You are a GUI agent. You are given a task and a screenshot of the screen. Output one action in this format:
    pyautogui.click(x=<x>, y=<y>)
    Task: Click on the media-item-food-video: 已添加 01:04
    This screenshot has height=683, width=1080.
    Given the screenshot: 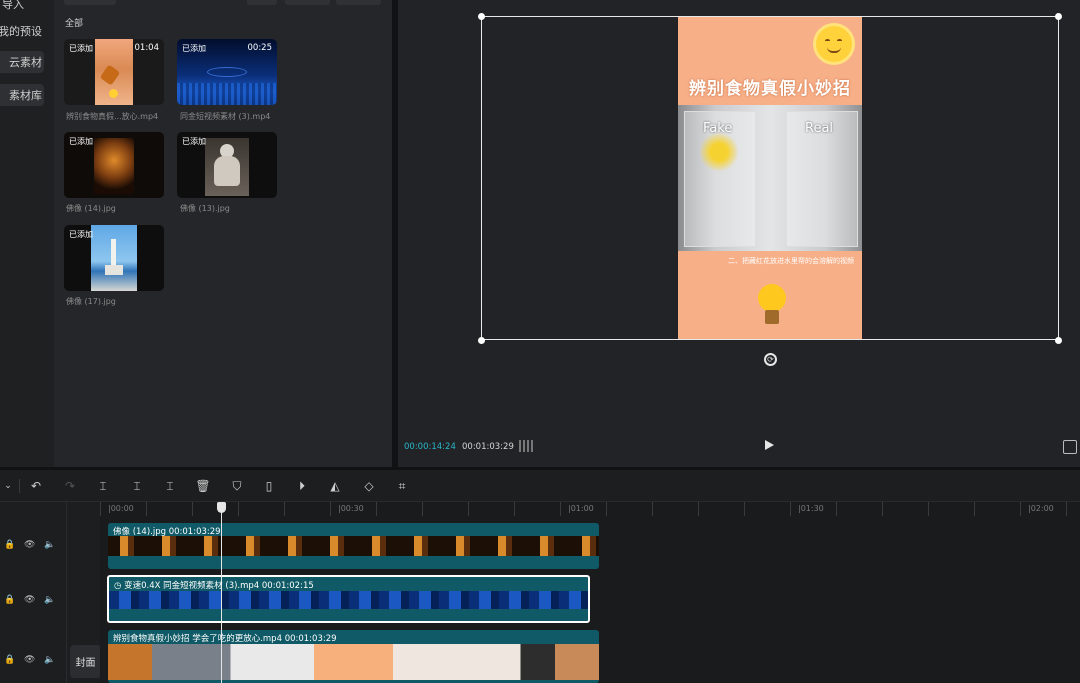 What is the action you would take?
    pyautogui.click(x=114, y=72)
    